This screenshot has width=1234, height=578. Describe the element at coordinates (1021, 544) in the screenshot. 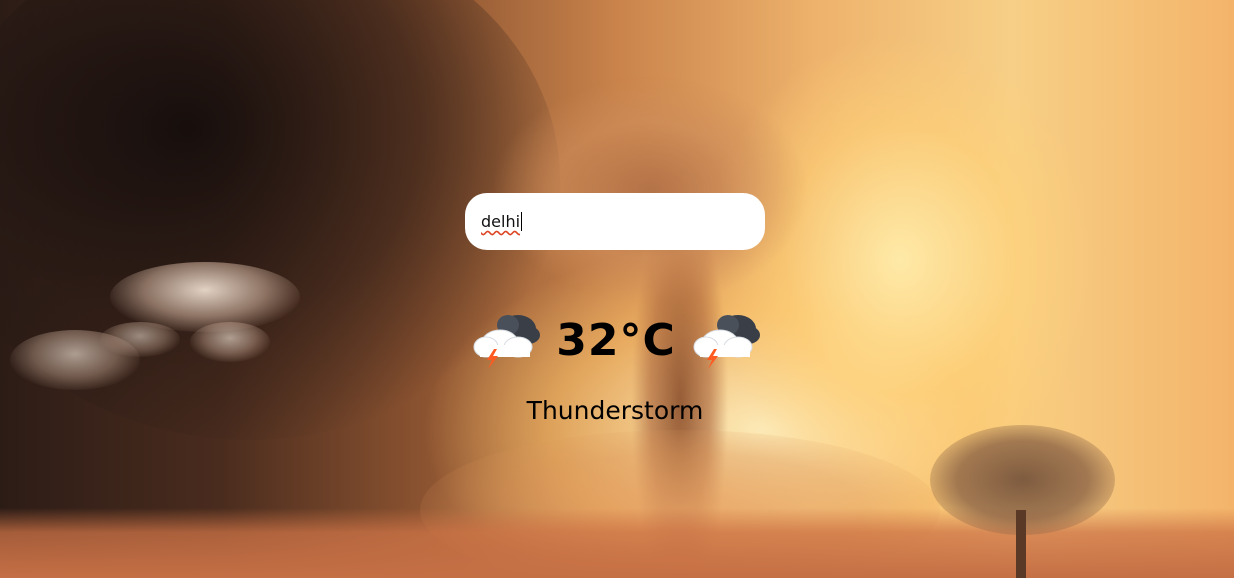

I see `background-tree-trunk` at that location.